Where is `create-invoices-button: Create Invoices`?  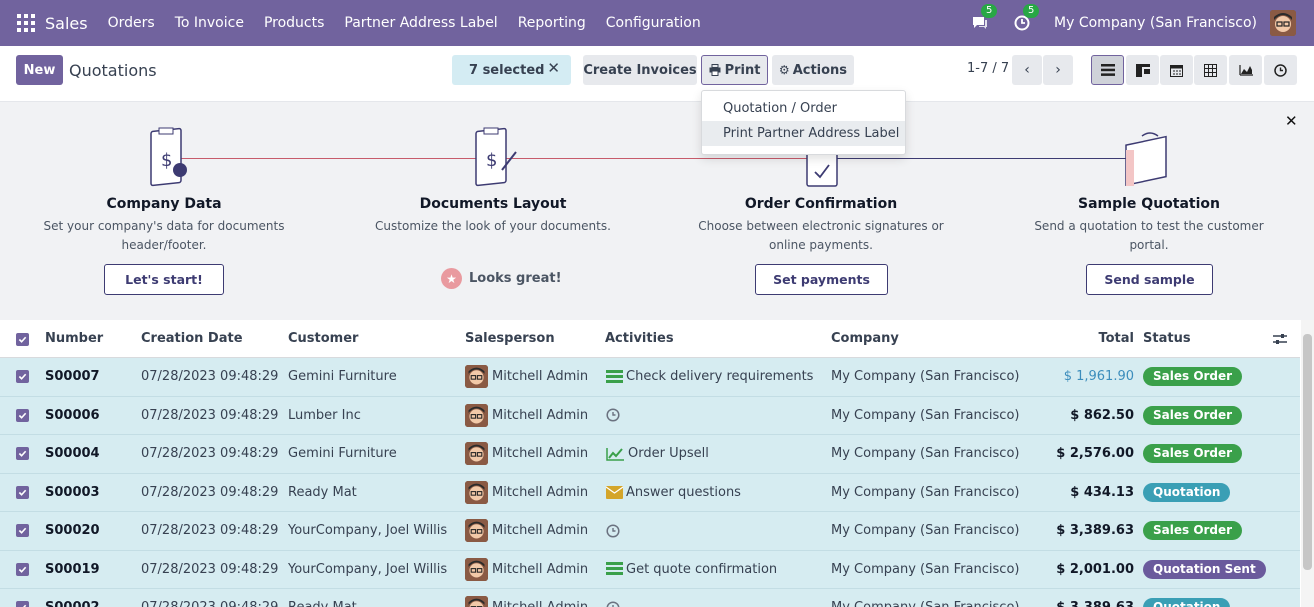 create-invoices-button: Create Invoices is located at coordinates (640, 70).